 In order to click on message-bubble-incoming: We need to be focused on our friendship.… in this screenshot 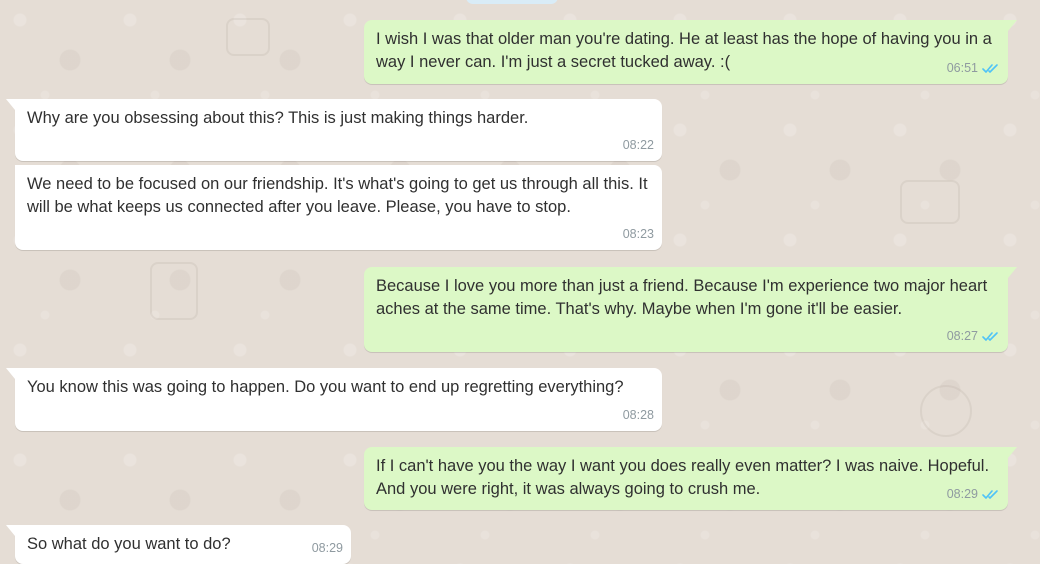, I will do `click(338, 207)`.